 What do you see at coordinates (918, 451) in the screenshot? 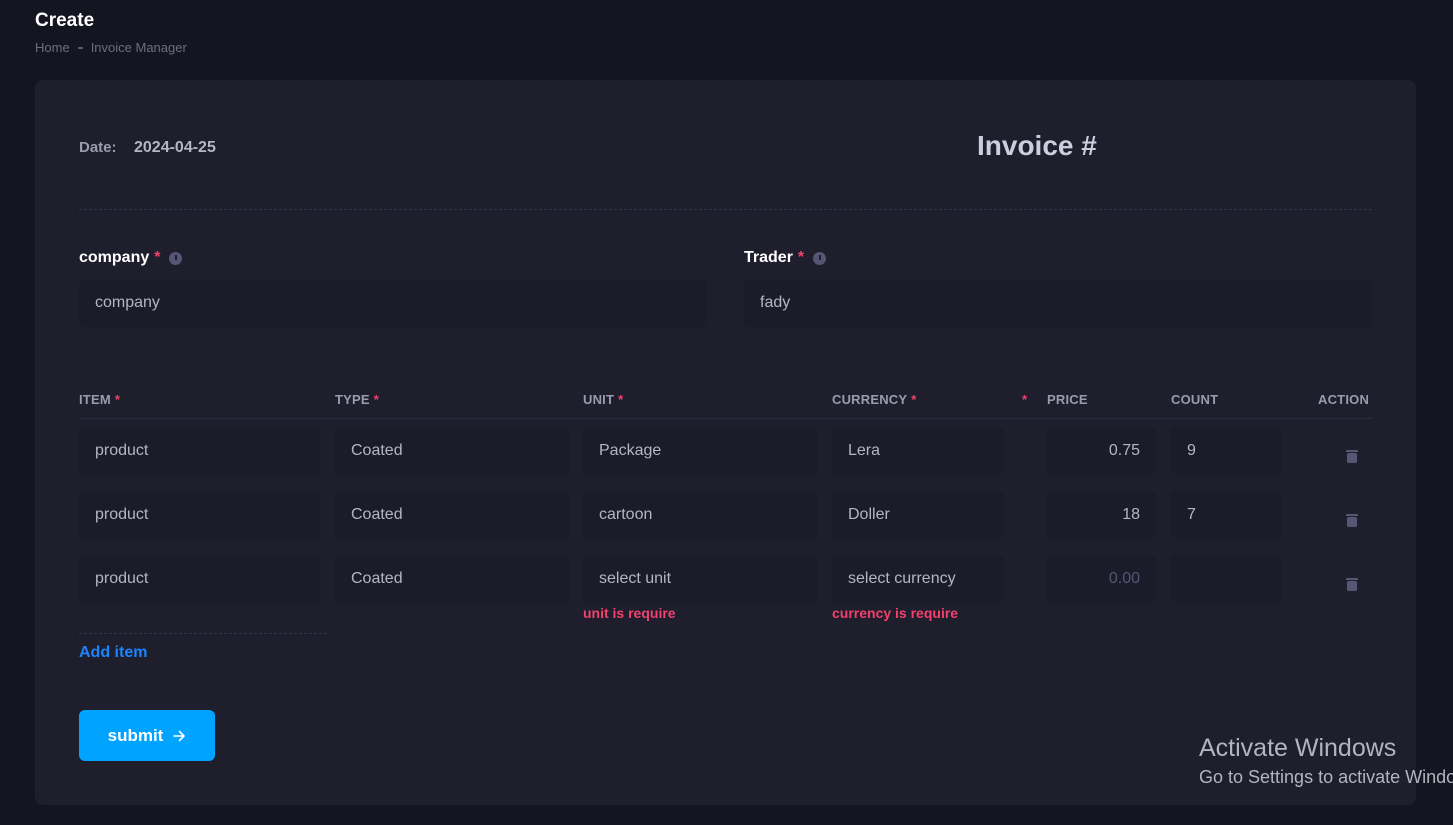
I see `currency-select: Lera` at bounding box center [918, 451].